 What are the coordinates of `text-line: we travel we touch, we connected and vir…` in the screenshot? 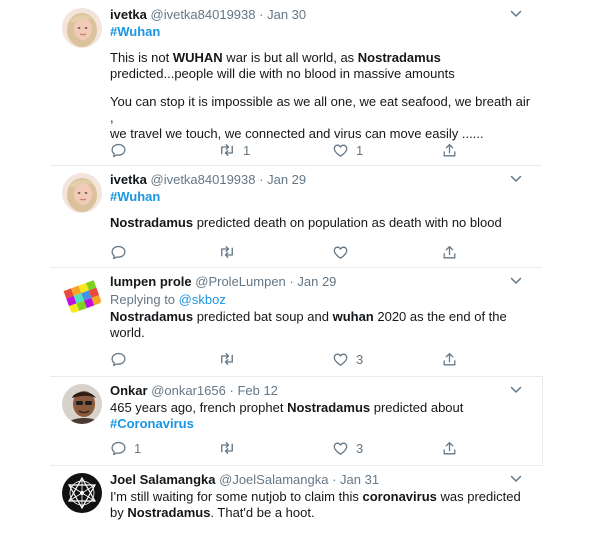 It's located at (297, 133).